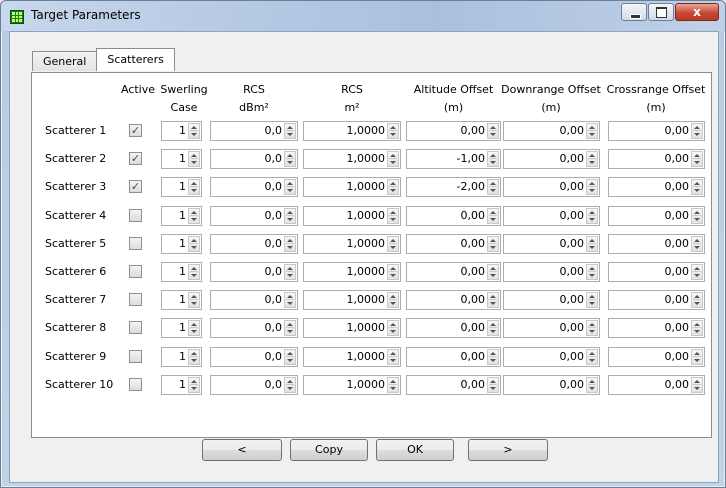 The image size is (726, 488). Describe the element at coordinates (363, 16) in the screenshot. I see `title-bar: Target Parameters x` at that location.